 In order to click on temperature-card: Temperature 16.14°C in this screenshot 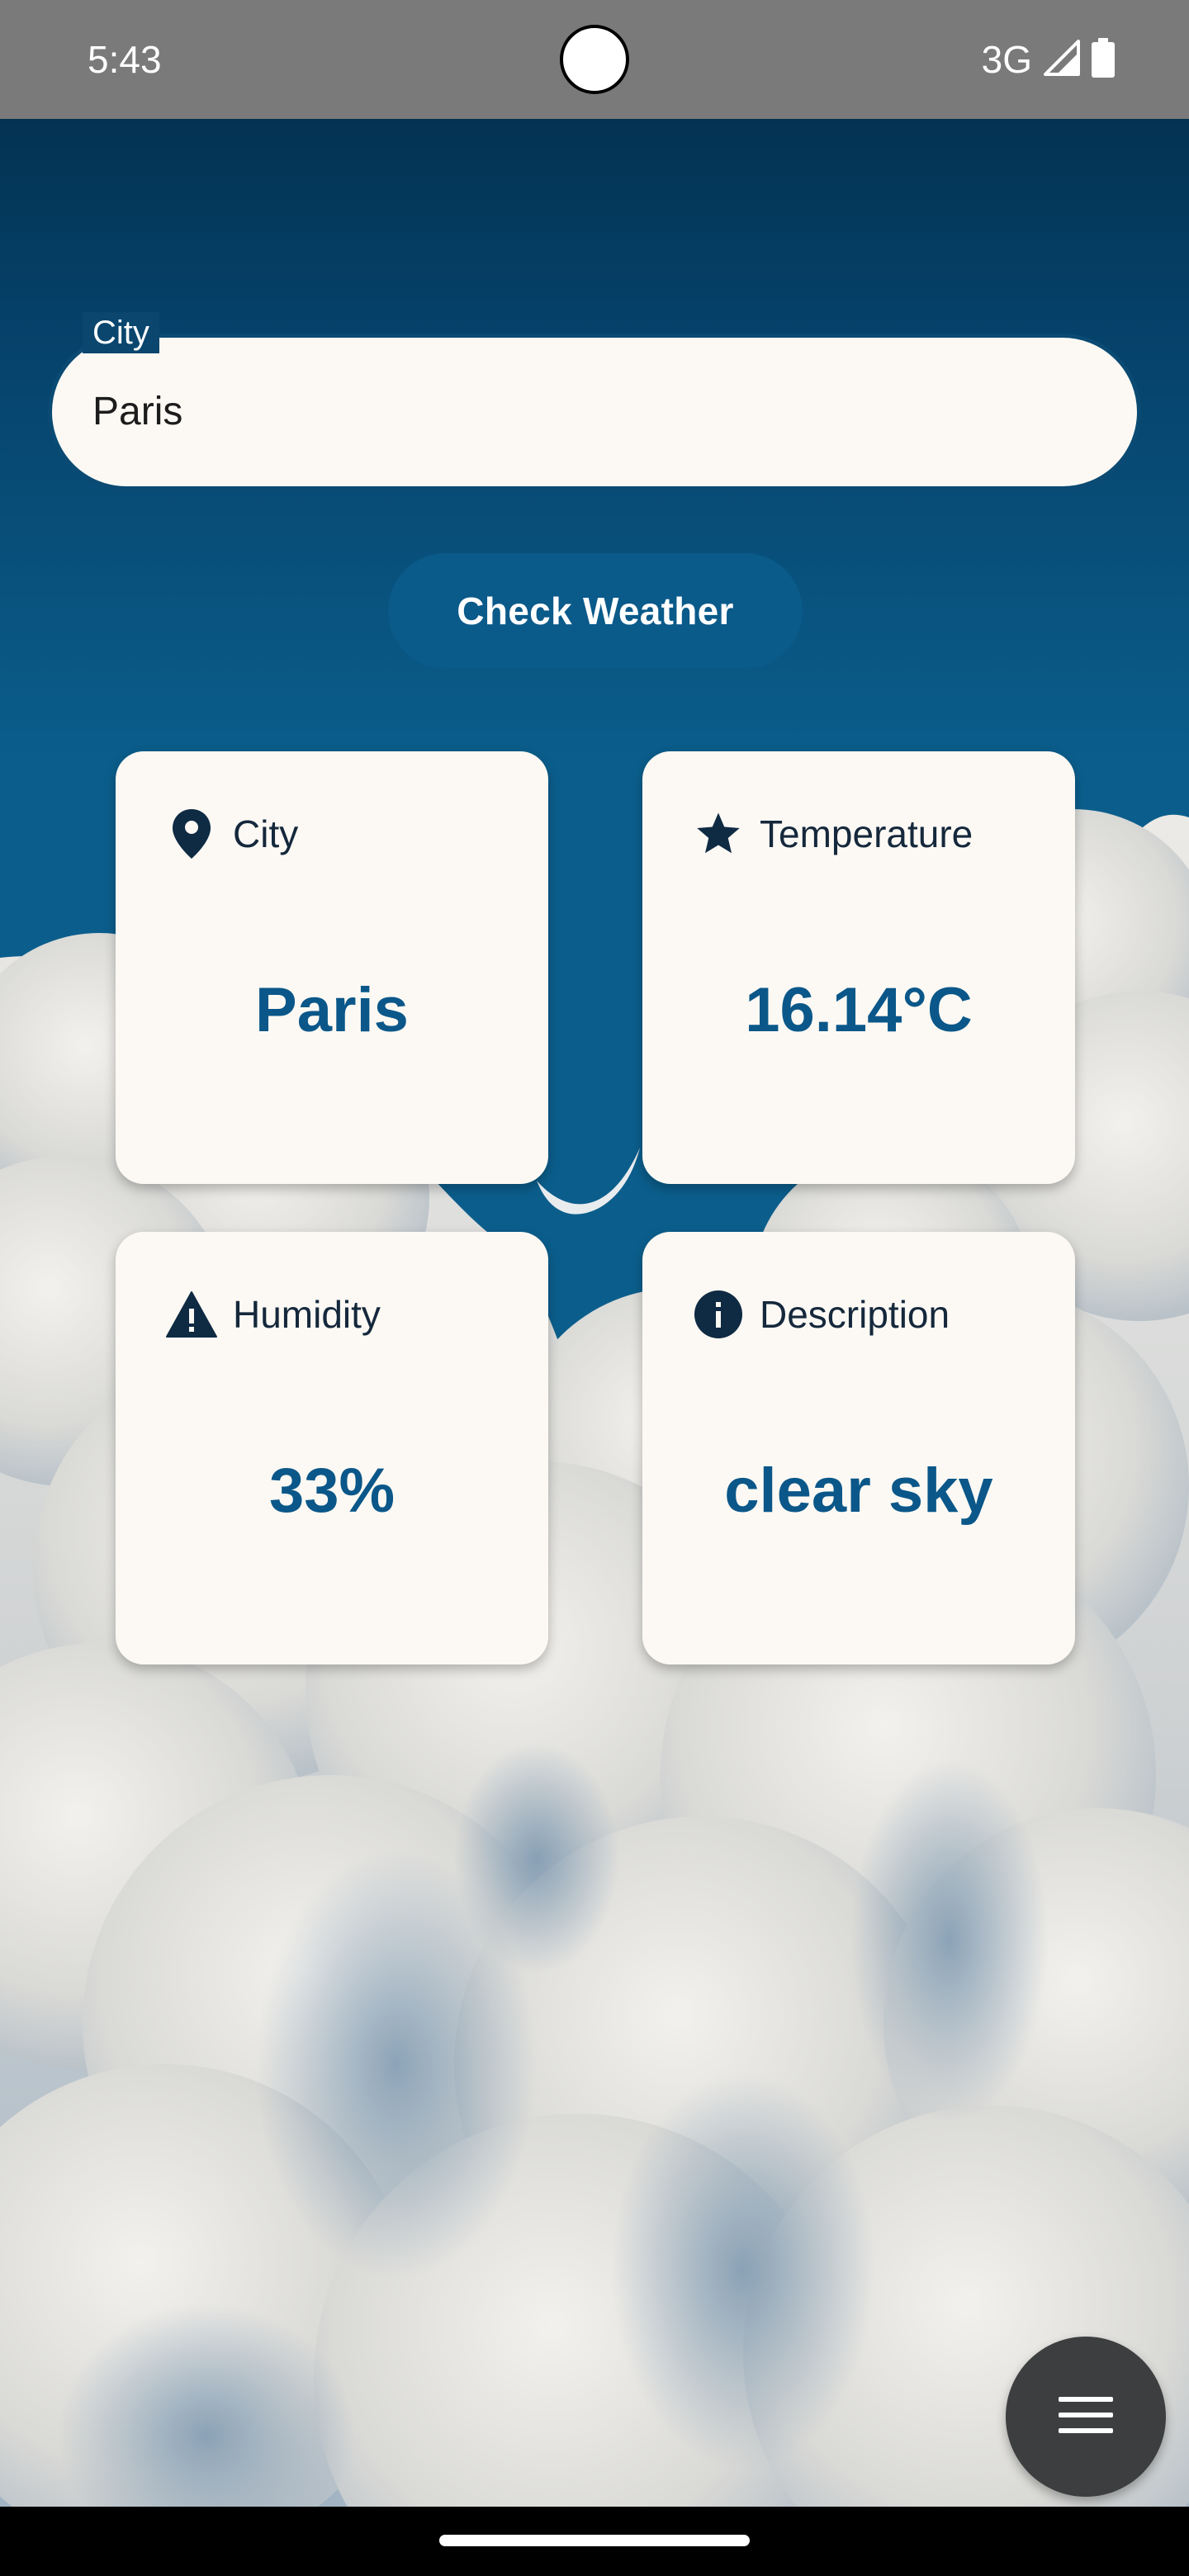, I will do `click(858, 967)`.